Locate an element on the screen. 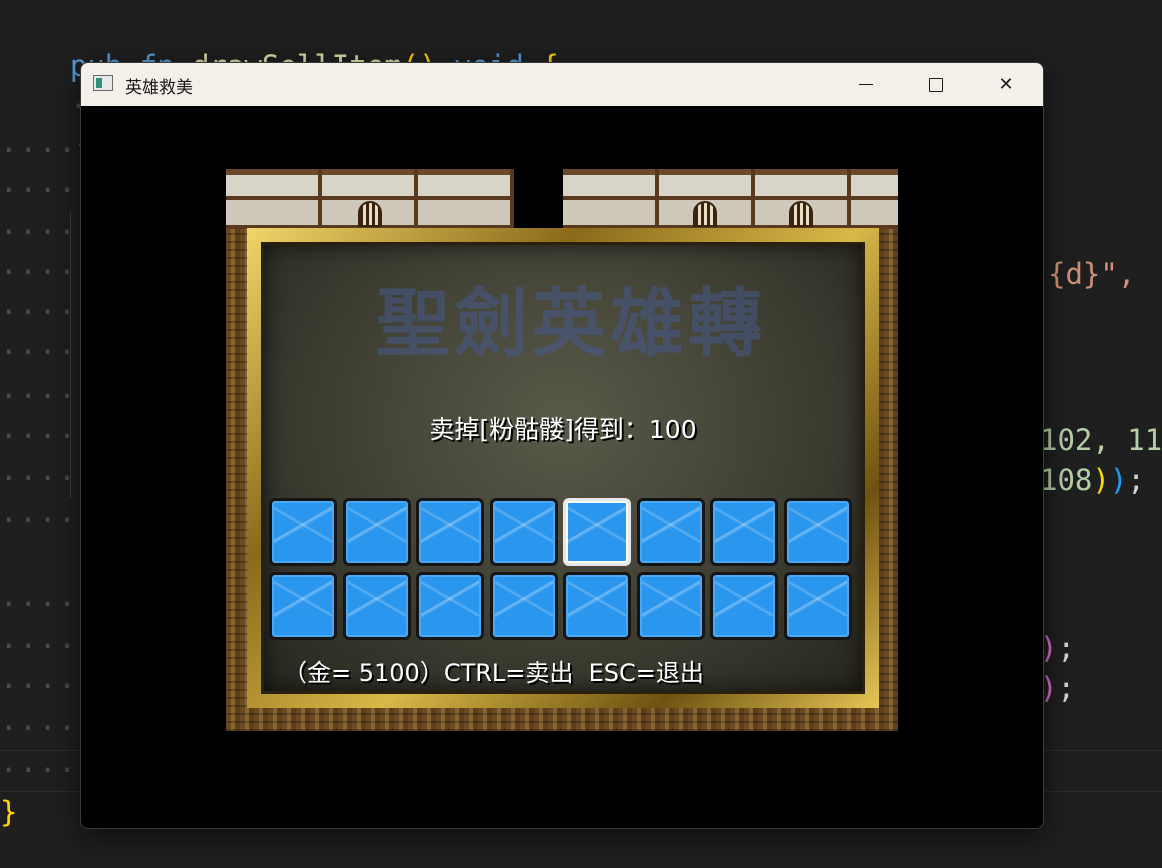  code-dots-7: ···· is located at coordinates (39, 478).